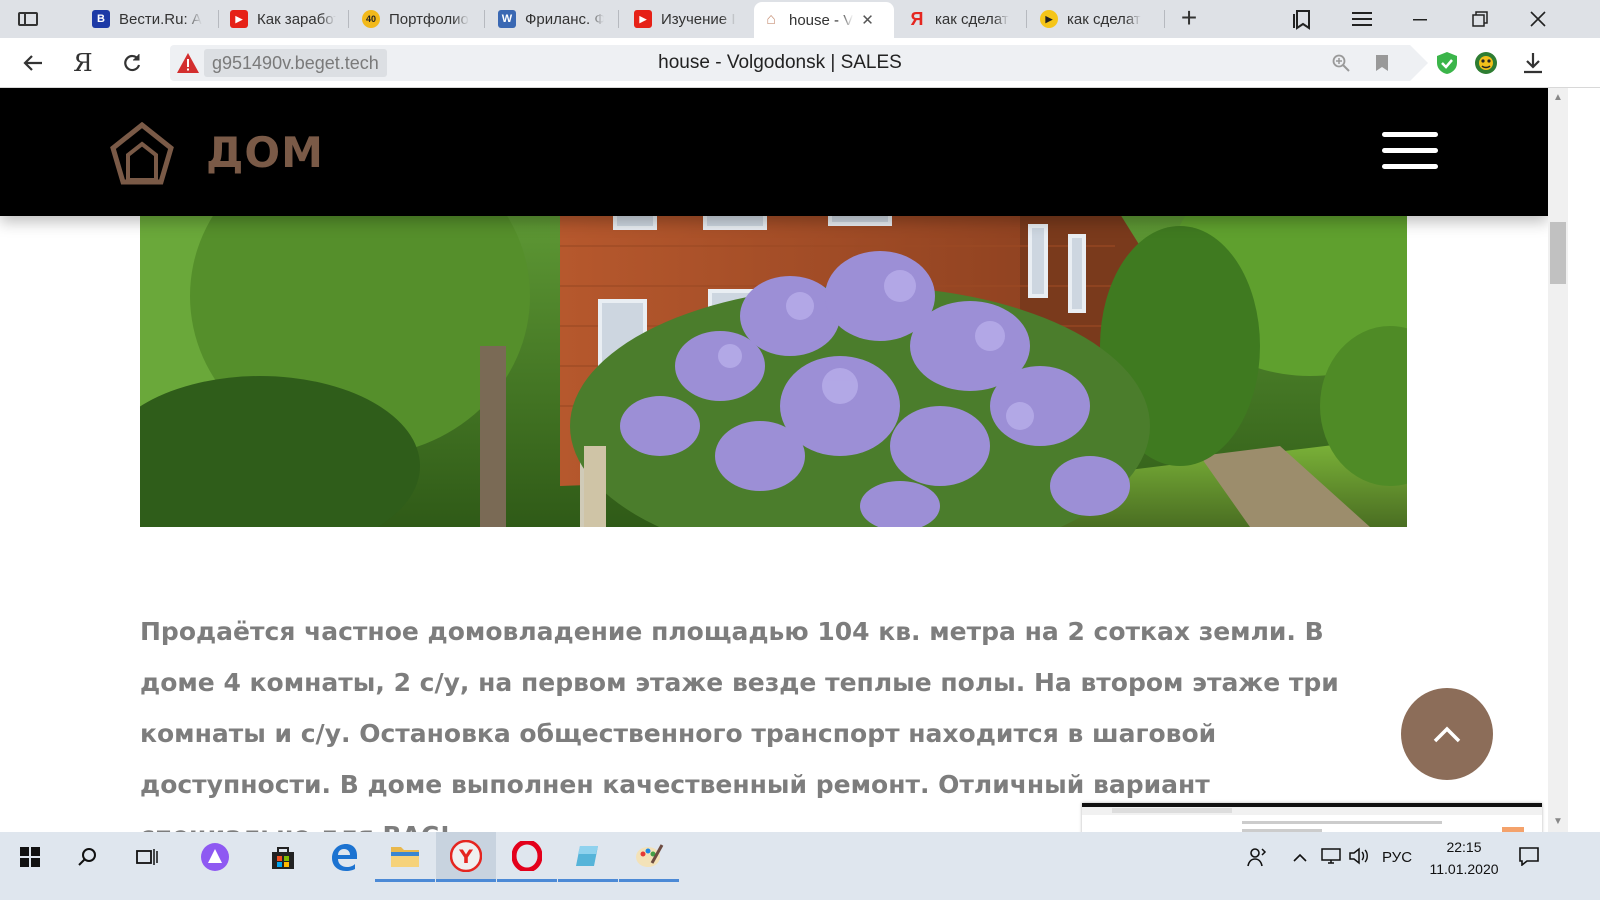 The width and height of the screenshot is (1600, 900). I want to click on system-clock: 22:15 11.01.2020, so click(1464, 858).